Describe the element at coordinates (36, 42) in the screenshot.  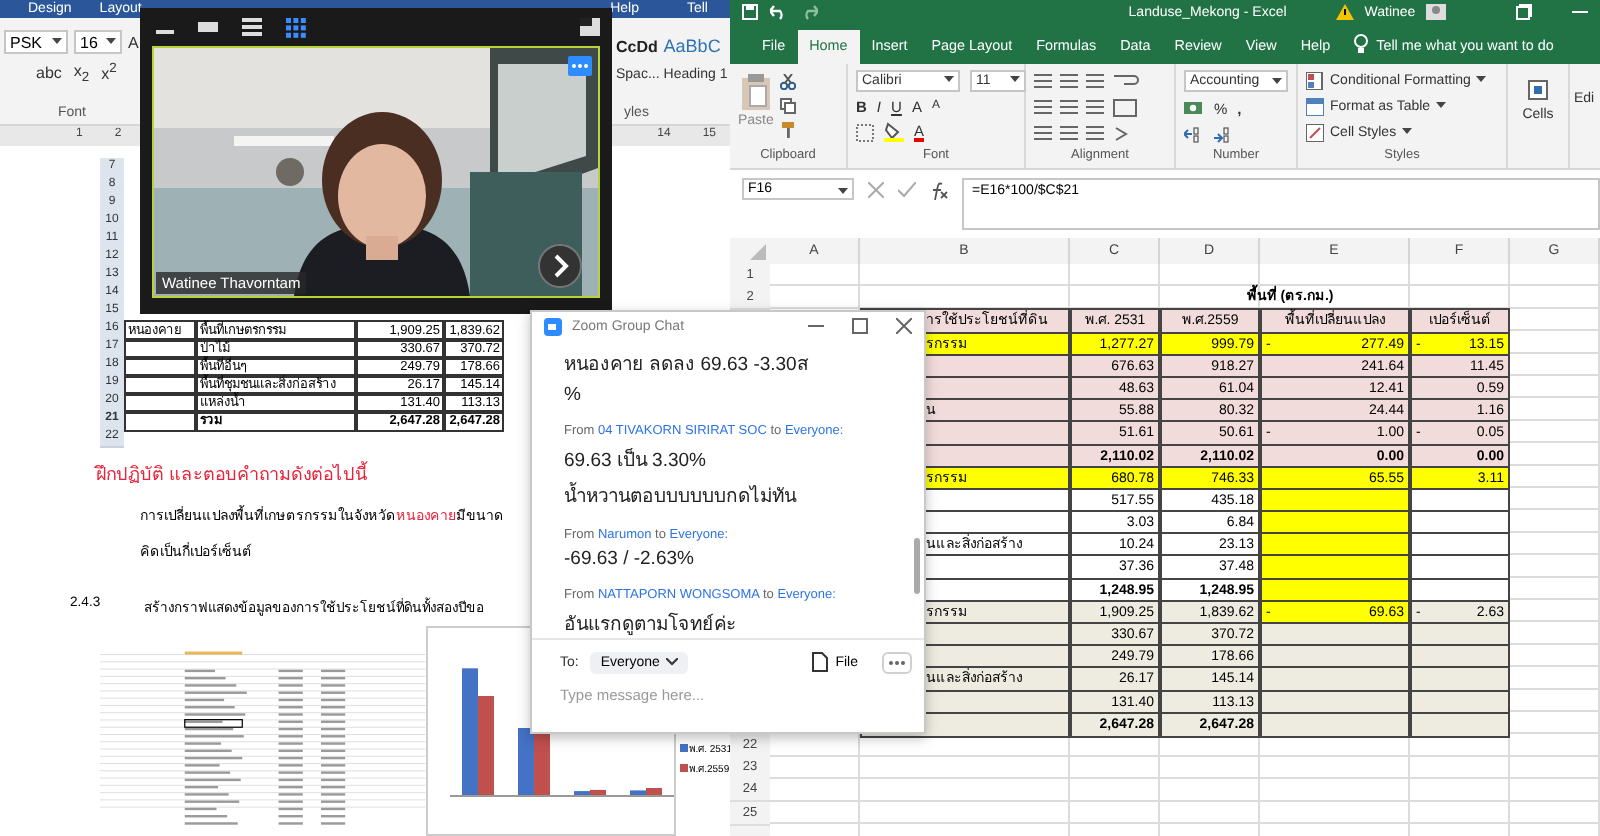
I see `font-name-field: PSK` at that location.